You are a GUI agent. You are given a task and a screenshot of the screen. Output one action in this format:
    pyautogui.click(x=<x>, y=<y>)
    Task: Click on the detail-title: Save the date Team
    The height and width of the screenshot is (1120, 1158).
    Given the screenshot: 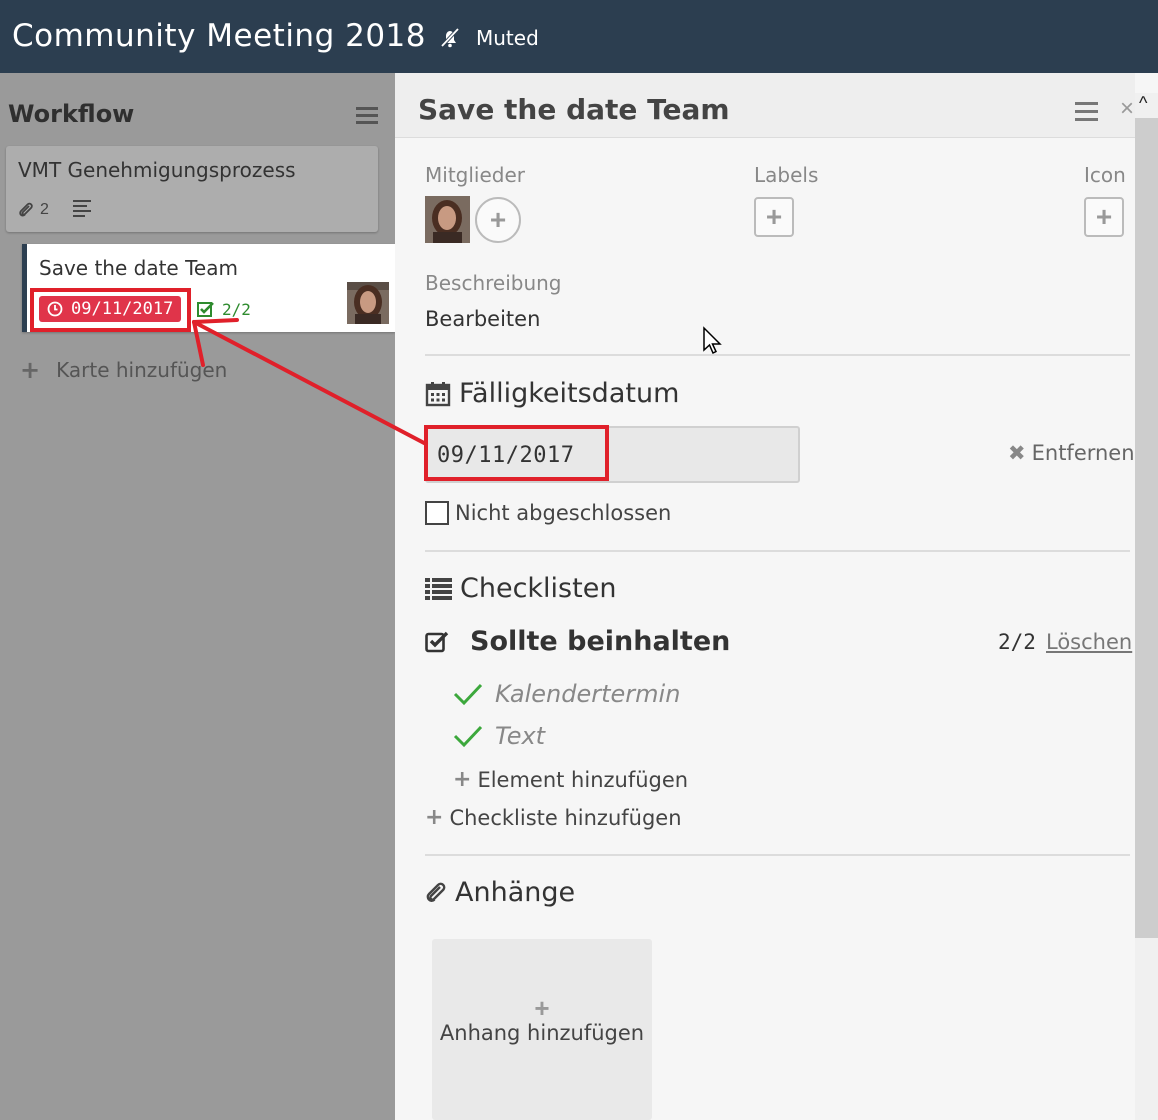 What is the action you would take?
    pyautogui.click(x=574, y=109)
    